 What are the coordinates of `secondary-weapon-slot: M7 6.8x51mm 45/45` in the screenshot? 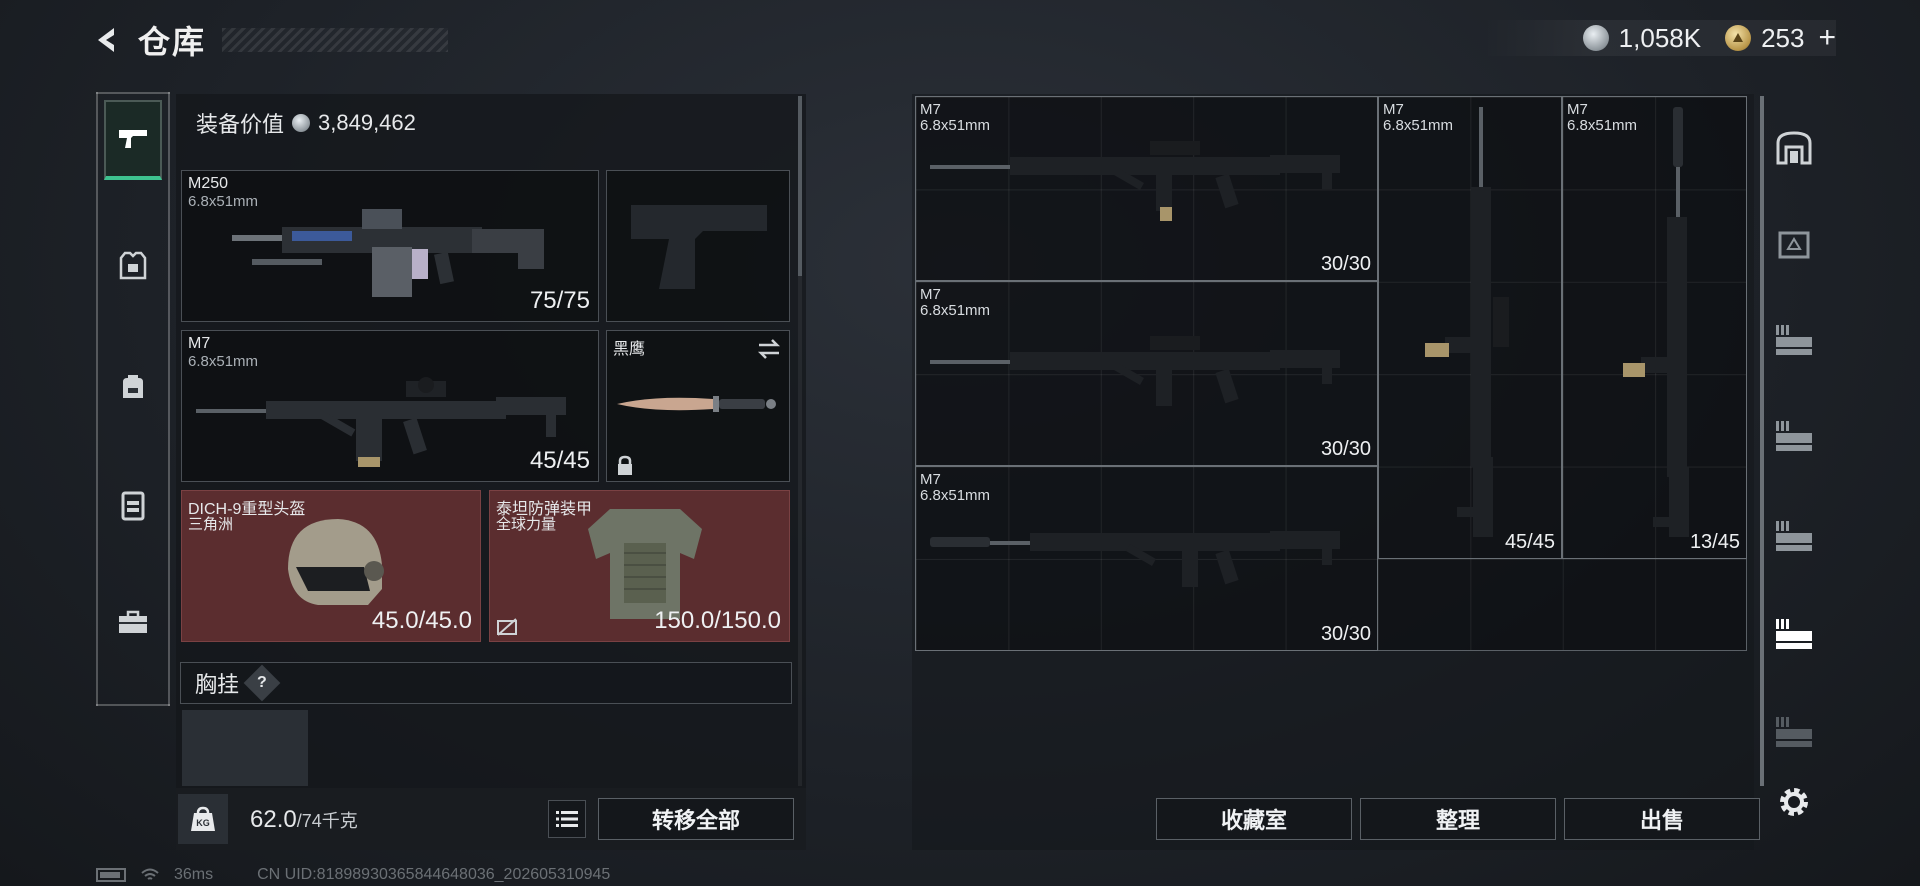 It's located at (390, 406).